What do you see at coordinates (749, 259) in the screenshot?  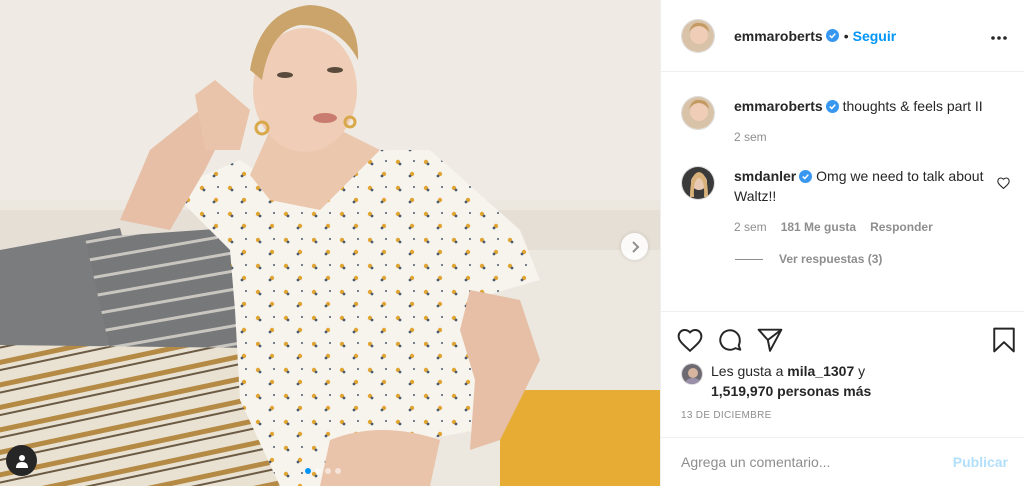 I see `replies-divider` at bounding box center [749, 259].